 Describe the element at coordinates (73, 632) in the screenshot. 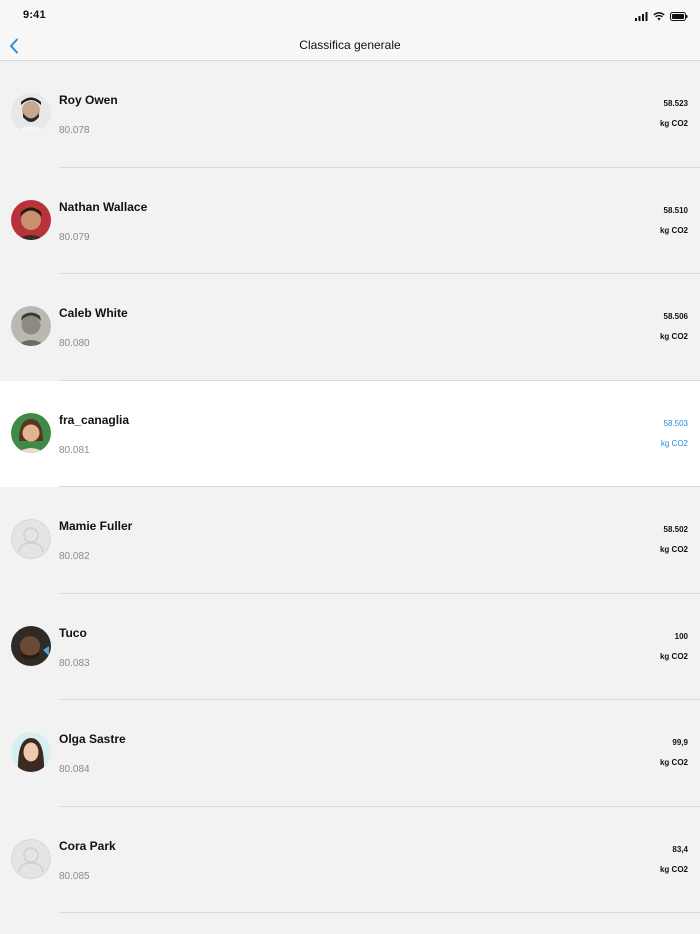

I see `user-name: Tuco` at that location.